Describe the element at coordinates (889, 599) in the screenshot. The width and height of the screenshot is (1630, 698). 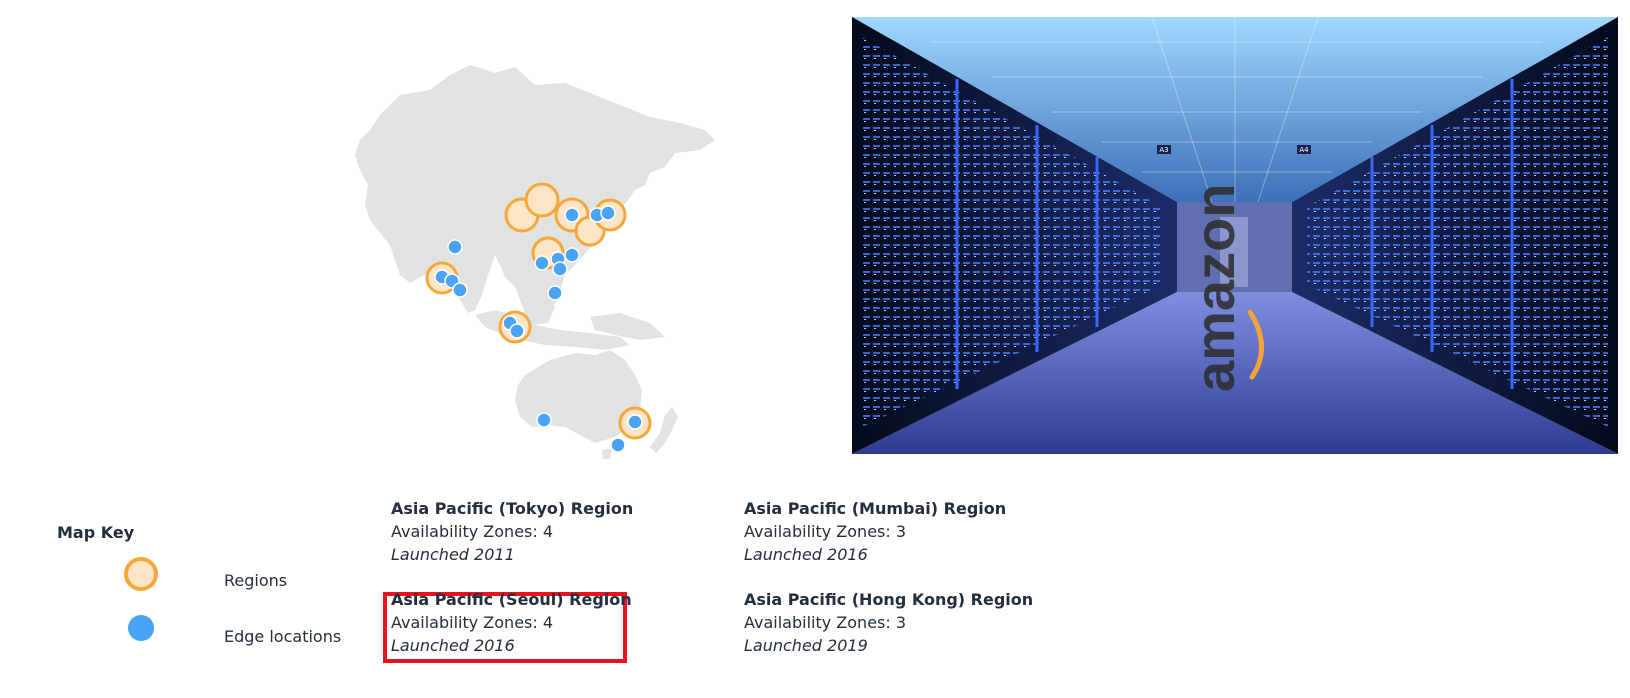
I see `region-name: Asia Pacific (Hong Kong) Region` at that location.